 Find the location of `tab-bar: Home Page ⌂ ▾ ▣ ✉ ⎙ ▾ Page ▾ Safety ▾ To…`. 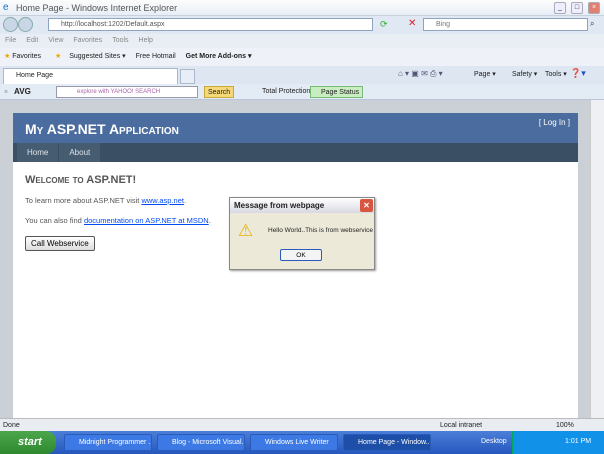

tab-bar: Home Page ⌂ ▾ ▣ ✉ ⎙ ▾ Page ▾ Safety ▾ To… is located at coordinates (302, 75).